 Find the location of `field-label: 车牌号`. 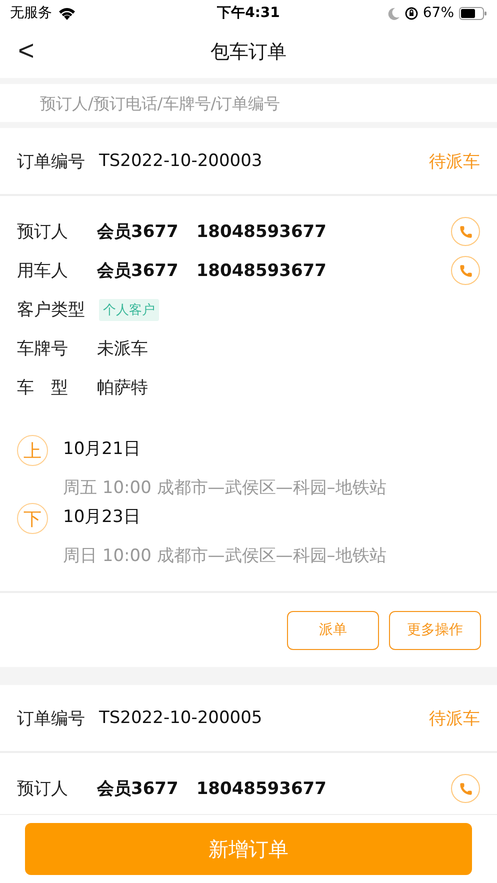

field-label: 车牌号 is located at coordinates (43, 349).